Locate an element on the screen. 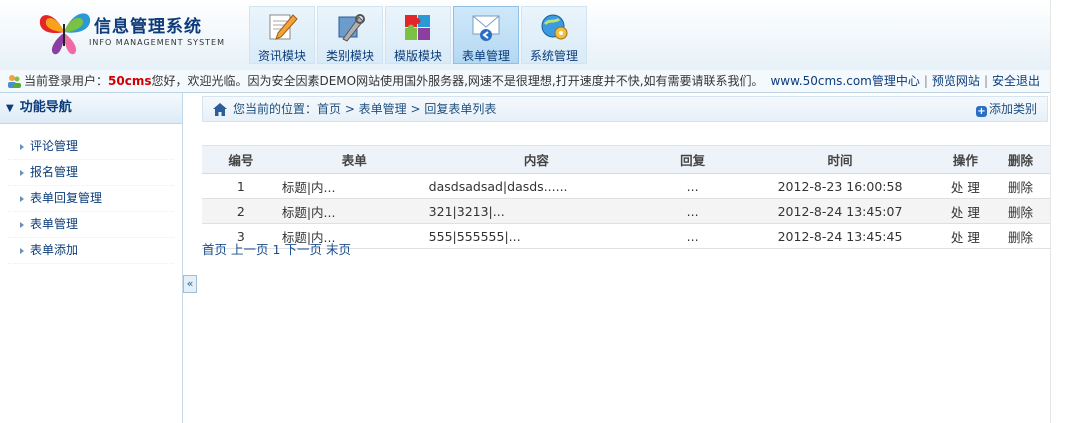  sidebar-item-comments: 评论管理 is located at coordinates (91, 147).